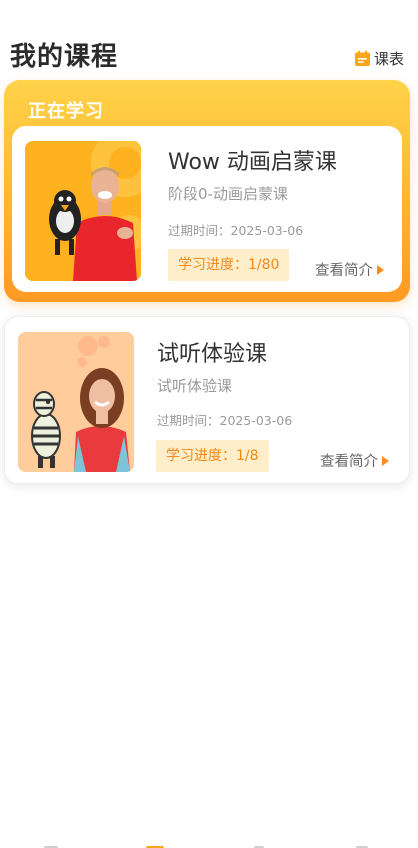 This screenshot has height=848, width=418. What do you see at coordinates (195, 386) in the screenshot?
I see `course-subtitle: 试听体验课` at bounding box center [195, 386].